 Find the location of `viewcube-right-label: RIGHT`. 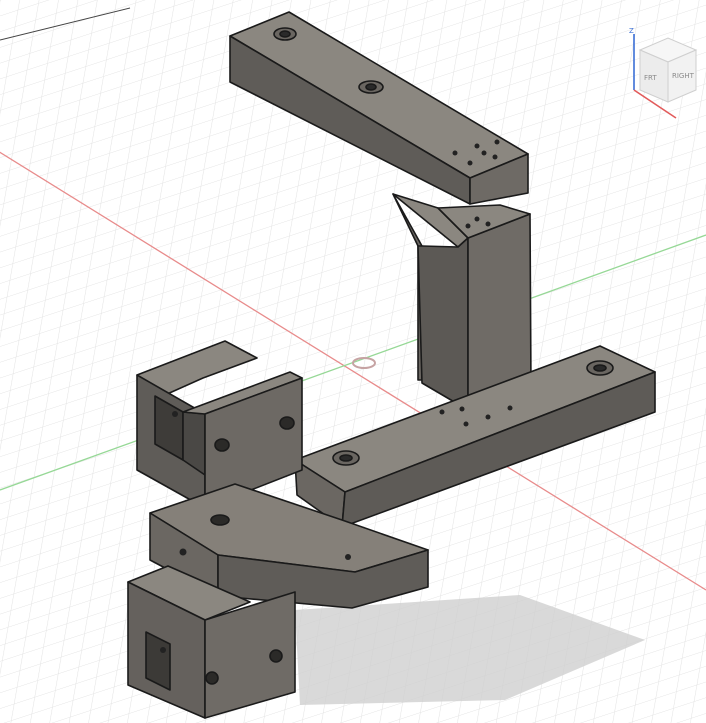

viewcube-right-label: RIGHT is located at coordinates (683, 76).